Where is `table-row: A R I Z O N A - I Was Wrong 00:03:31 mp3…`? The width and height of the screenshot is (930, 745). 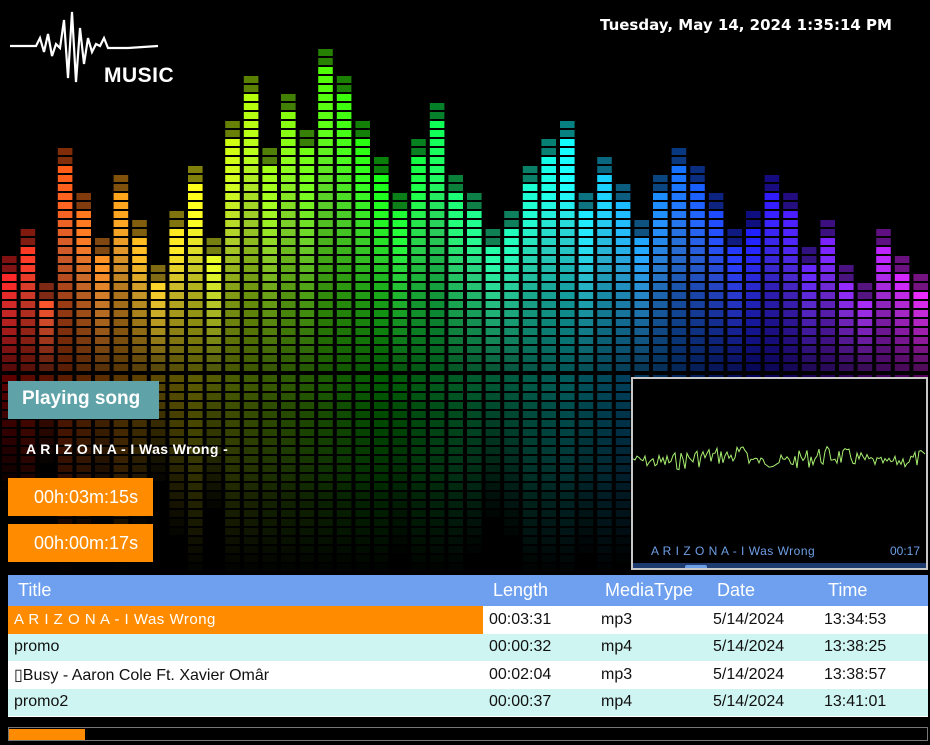
table-row: A R I Z O N A - I Was Wrong 00:03:31 mp3… is located at coordinates (468, 620).